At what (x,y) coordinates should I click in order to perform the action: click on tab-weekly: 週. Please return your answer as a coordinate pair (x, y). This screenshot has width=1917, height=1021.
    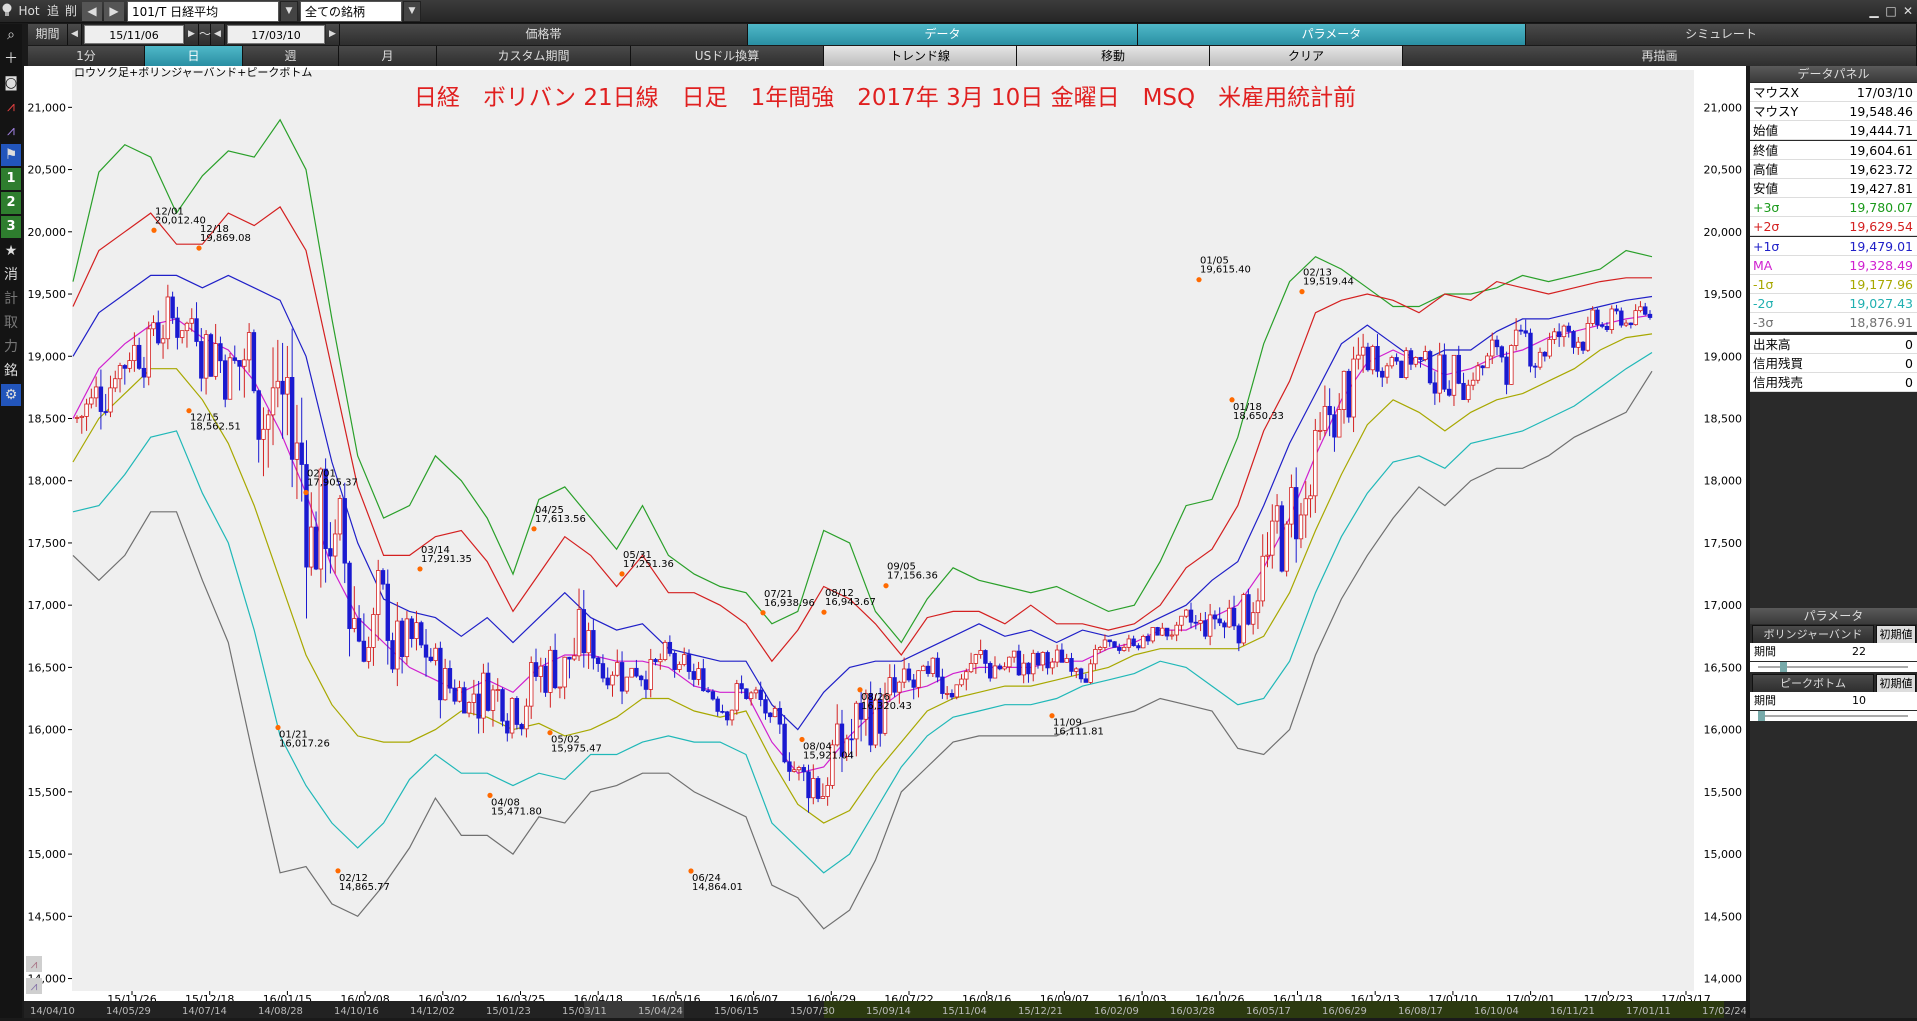
    Looking at the image, I should click on (291, 56).